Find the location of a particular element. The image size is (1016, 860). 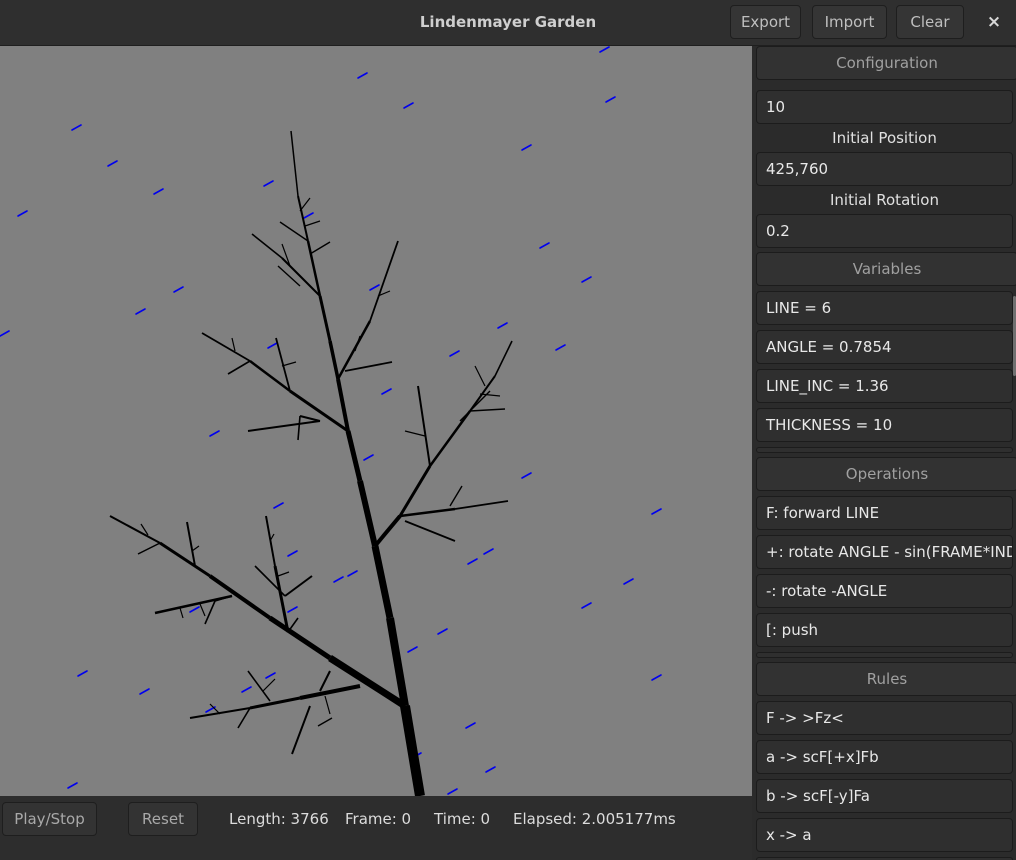

iterations-field: 10 is located at coordinates (884, 107).